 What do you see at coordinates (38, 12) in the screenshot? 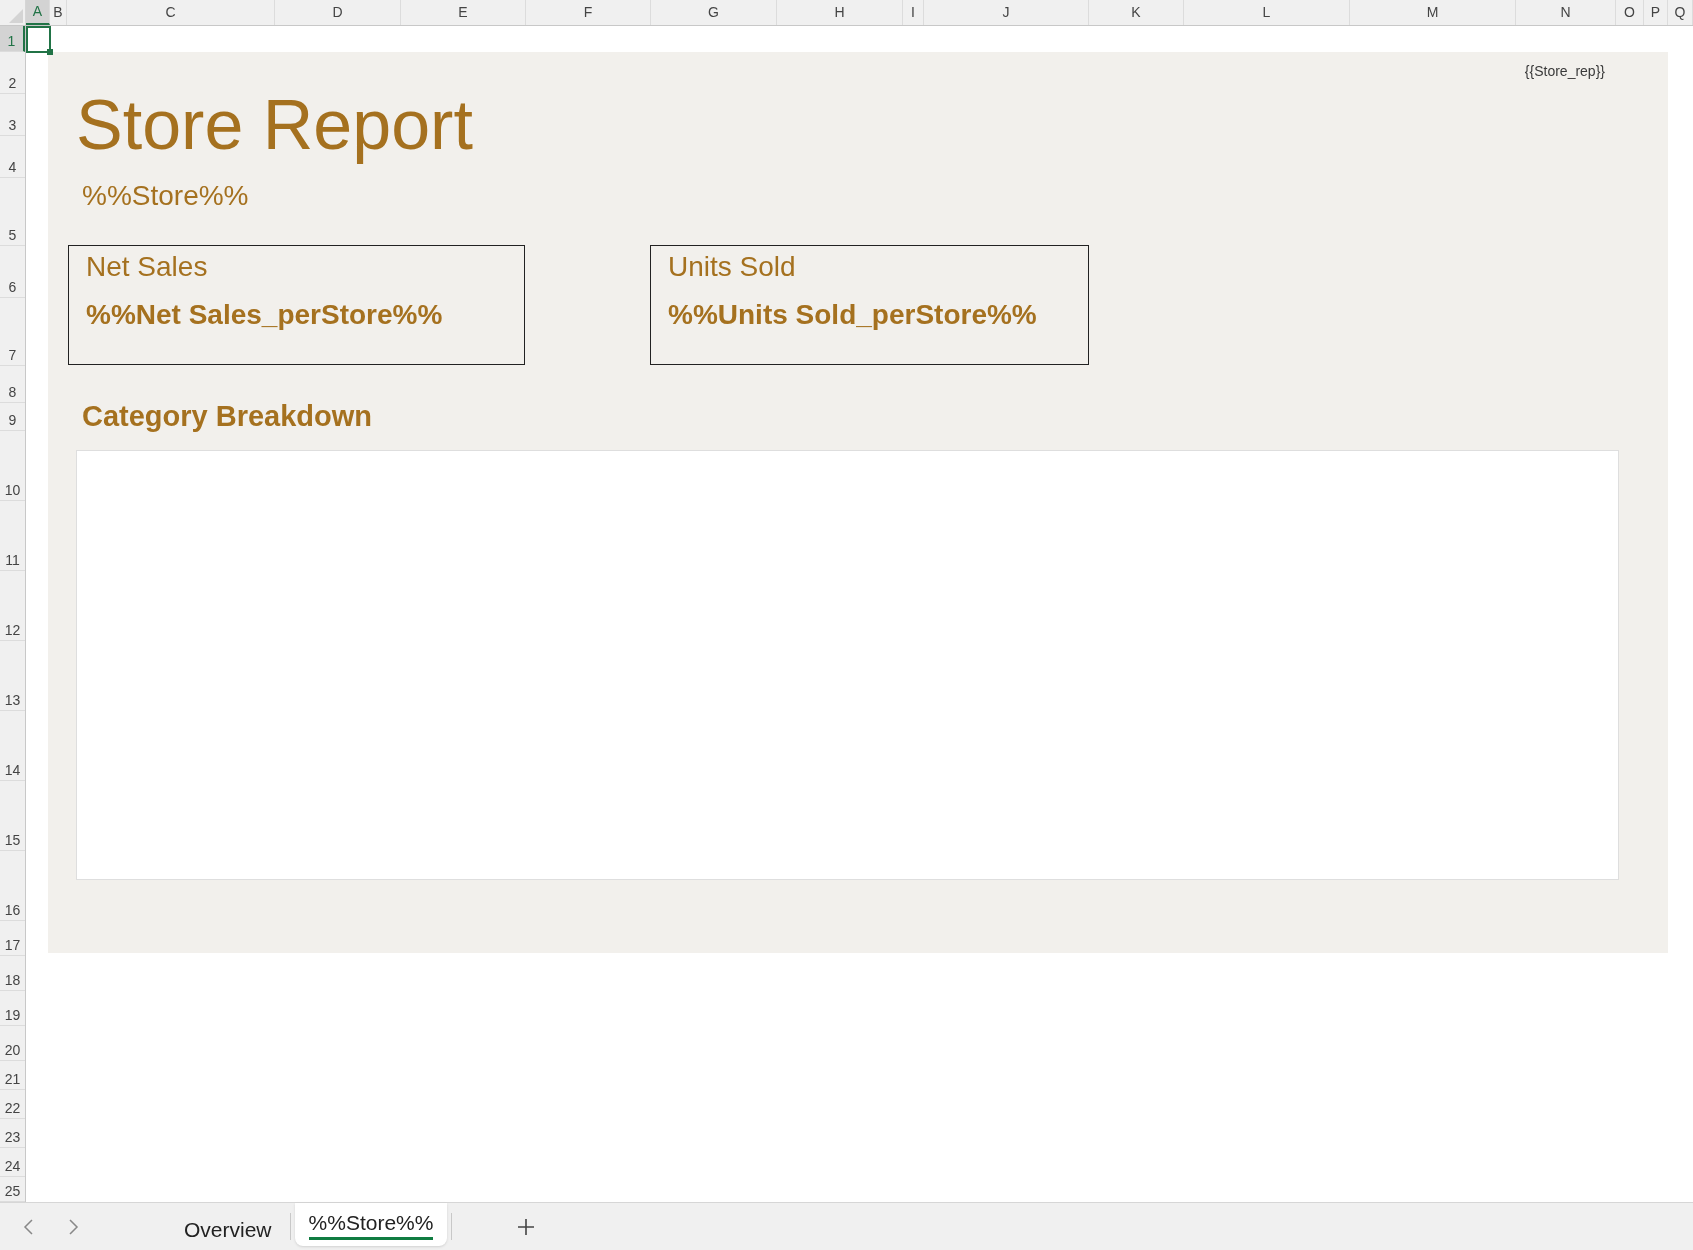
I see `column-header: A` at bounding box center [38, 12].